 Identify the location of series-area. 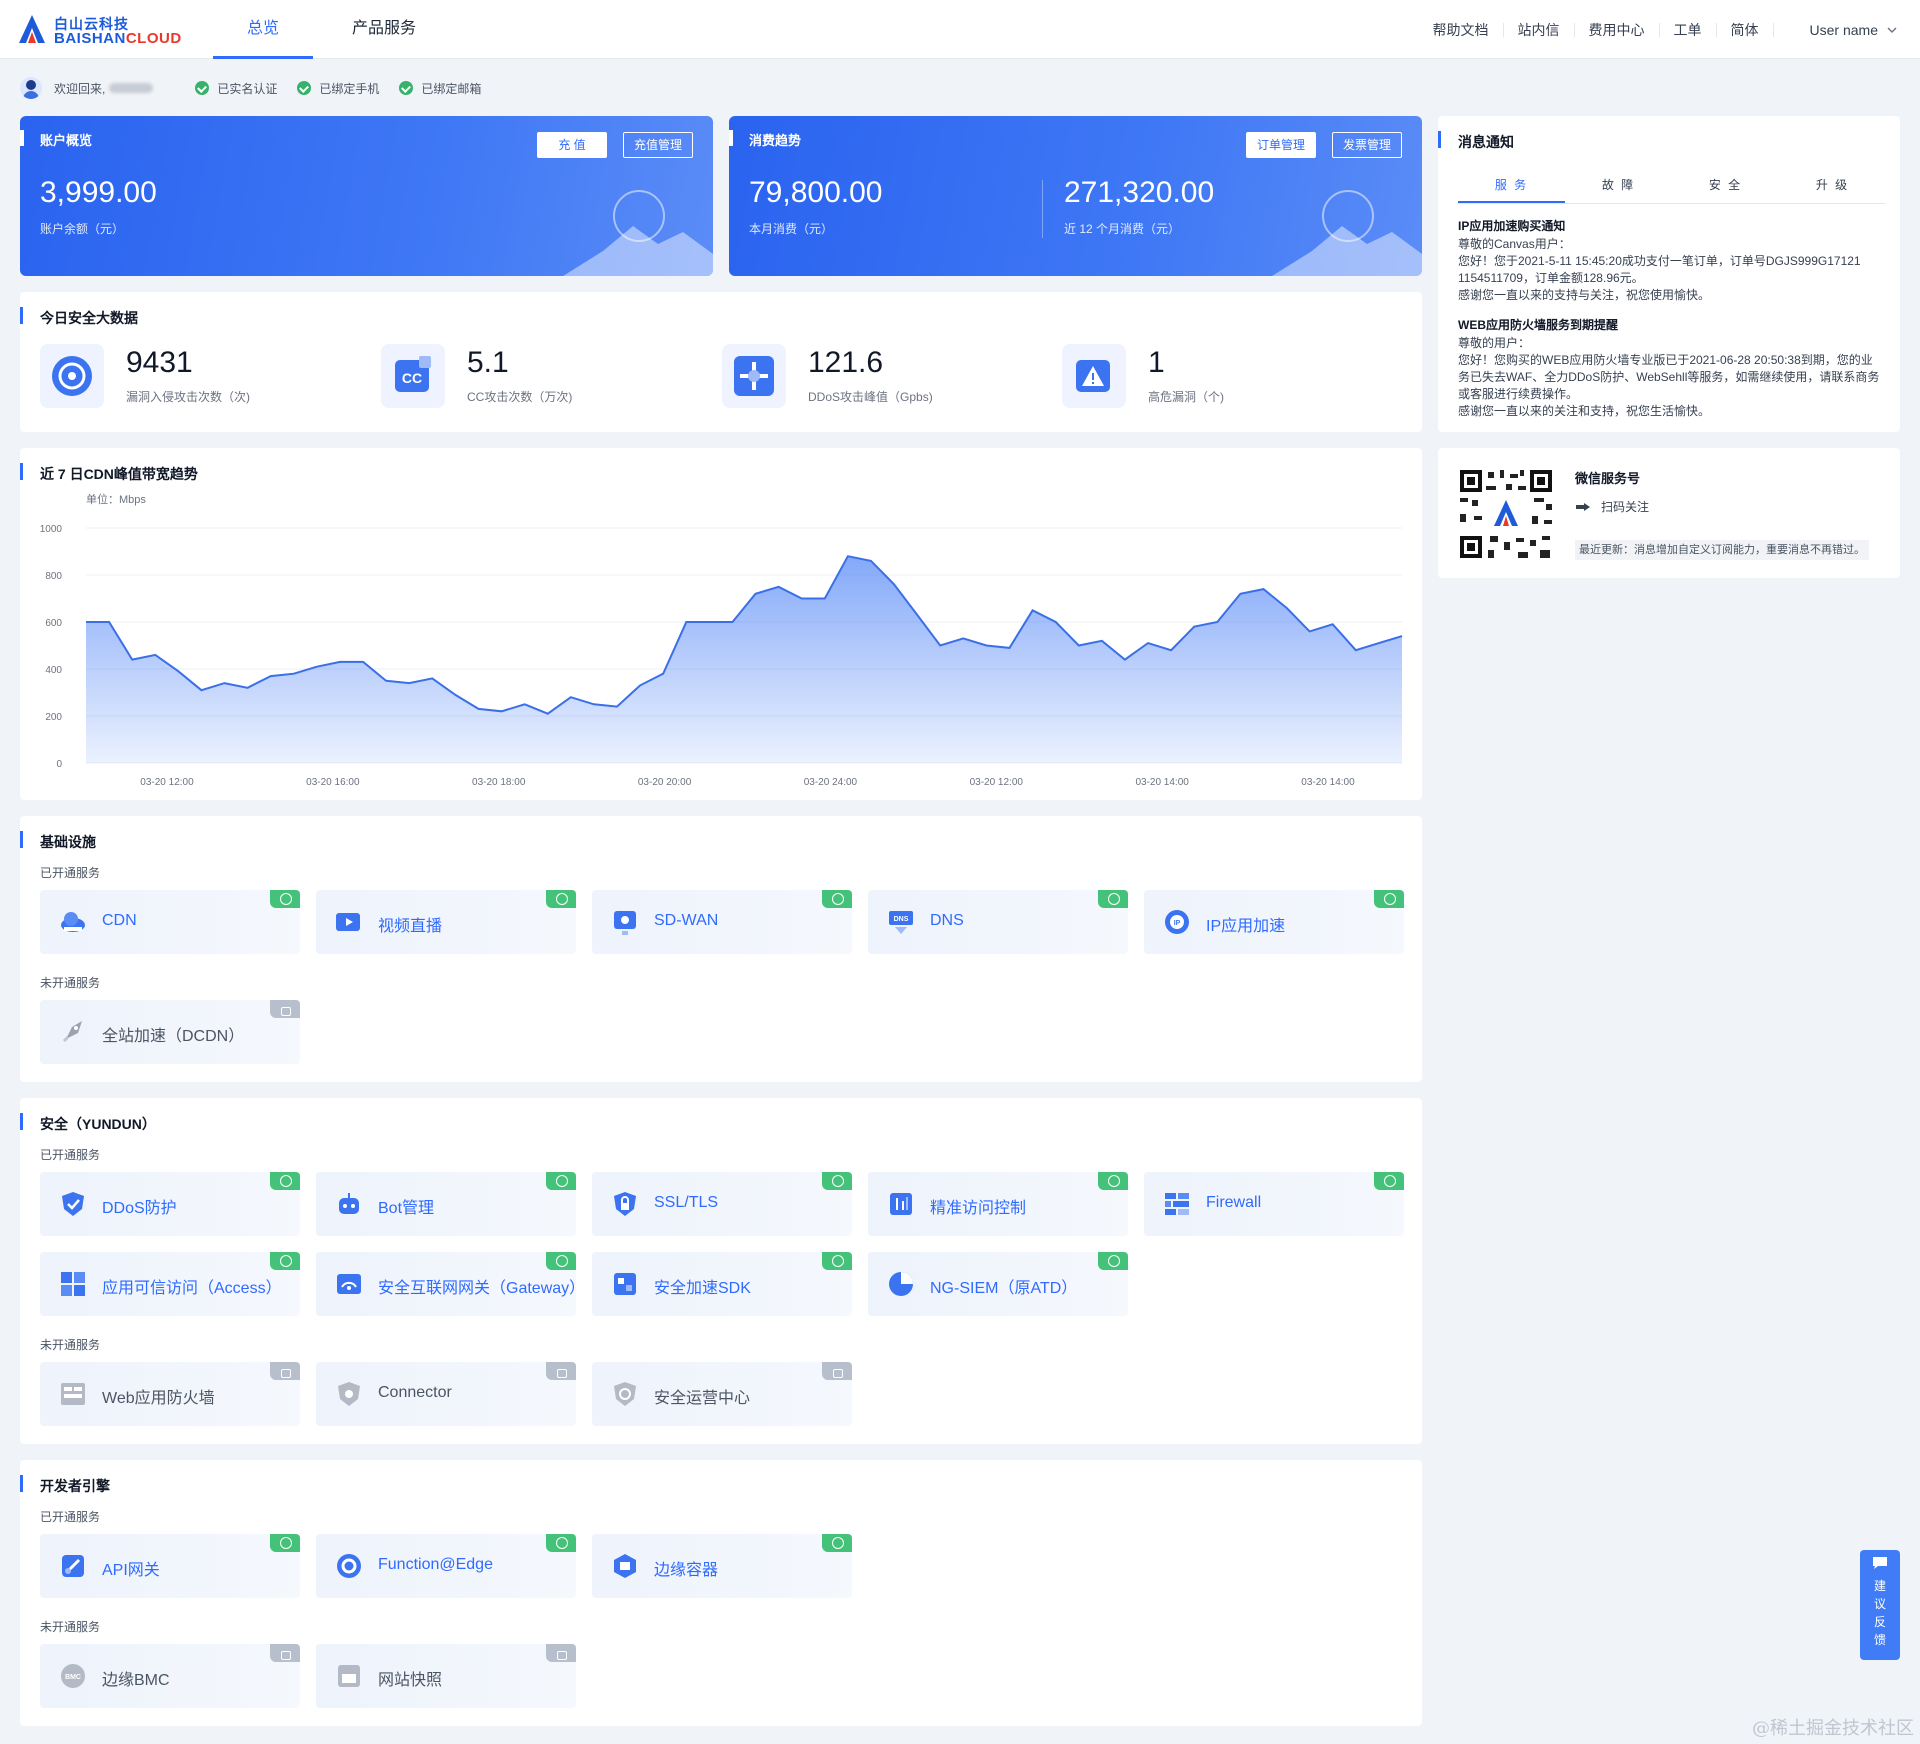
(744, 659).